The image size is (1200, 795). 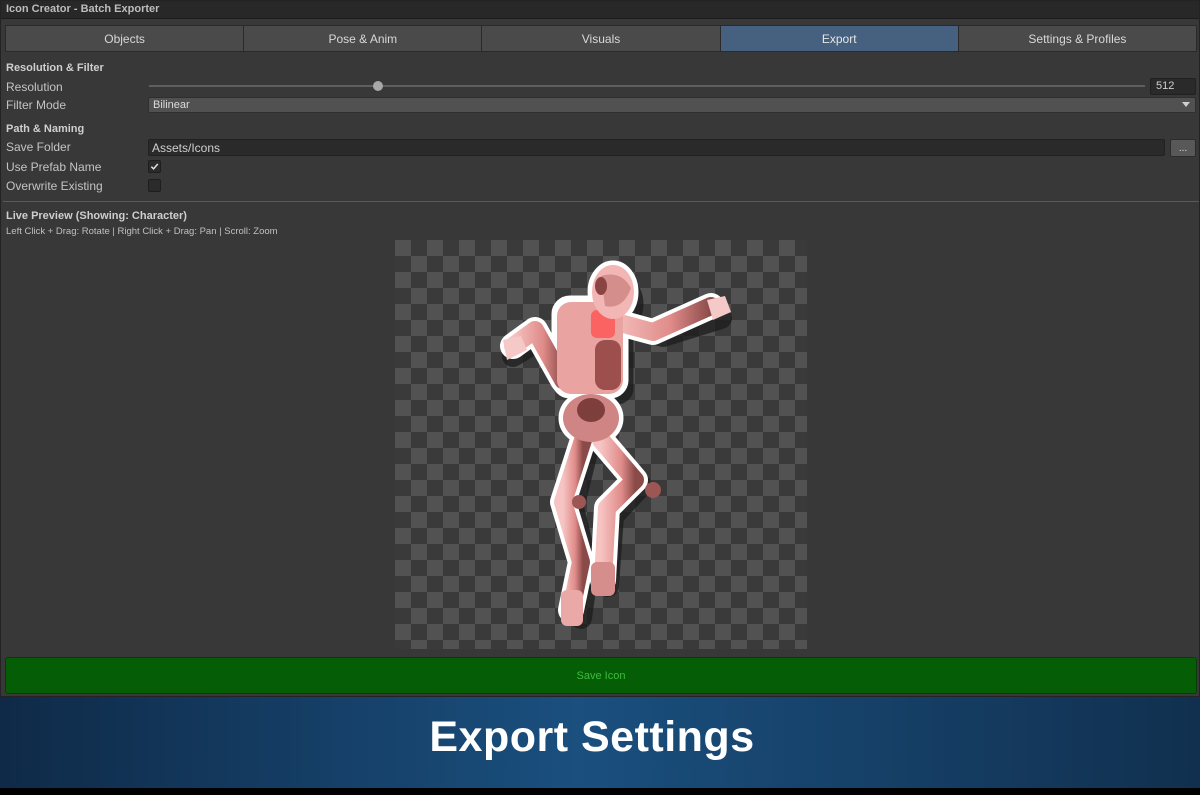 What do you see at coordinates (601, 201) in the screenshot?
I see `section-divider` at bounding box center [601, 201].